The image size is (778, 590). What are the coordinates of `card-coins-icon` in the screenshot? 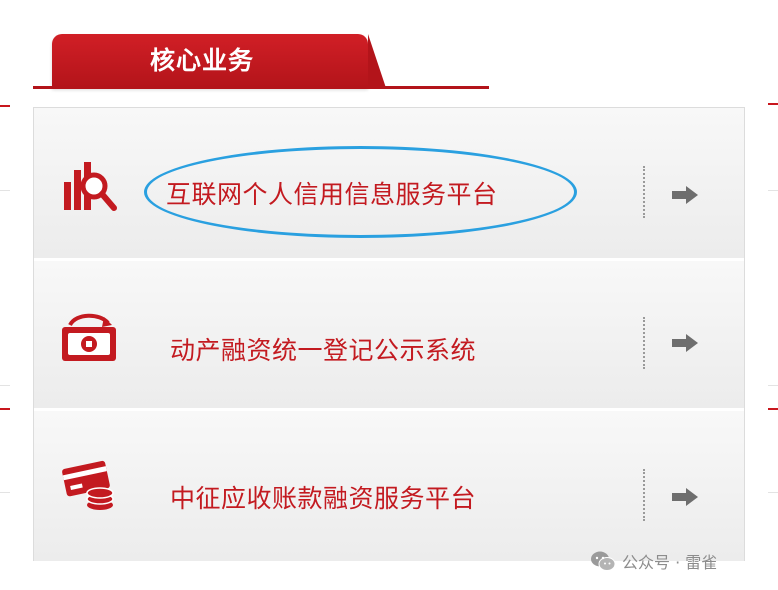 It's located at (88, 485).